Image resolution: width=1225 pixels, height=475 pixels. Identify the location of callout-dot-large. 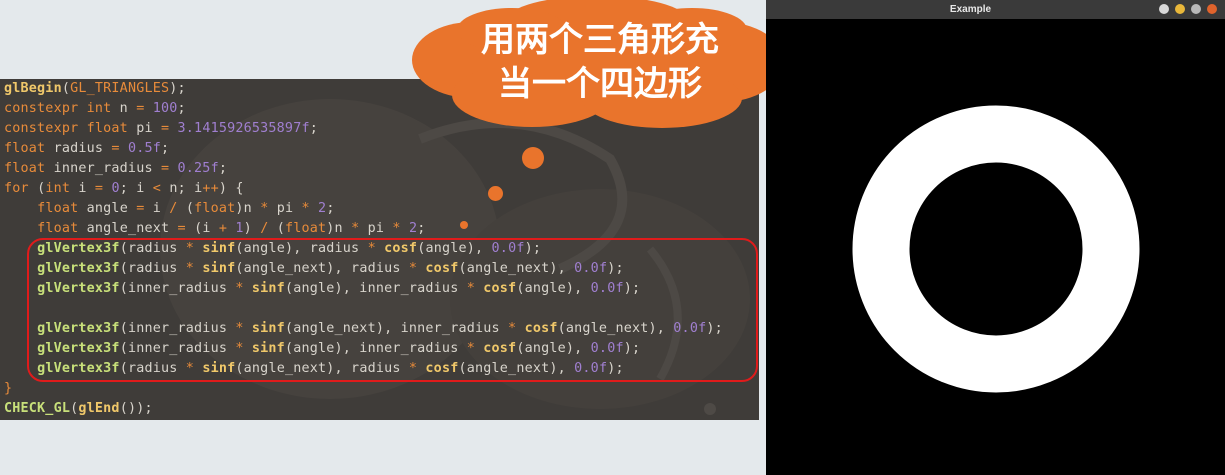
(533, 158).